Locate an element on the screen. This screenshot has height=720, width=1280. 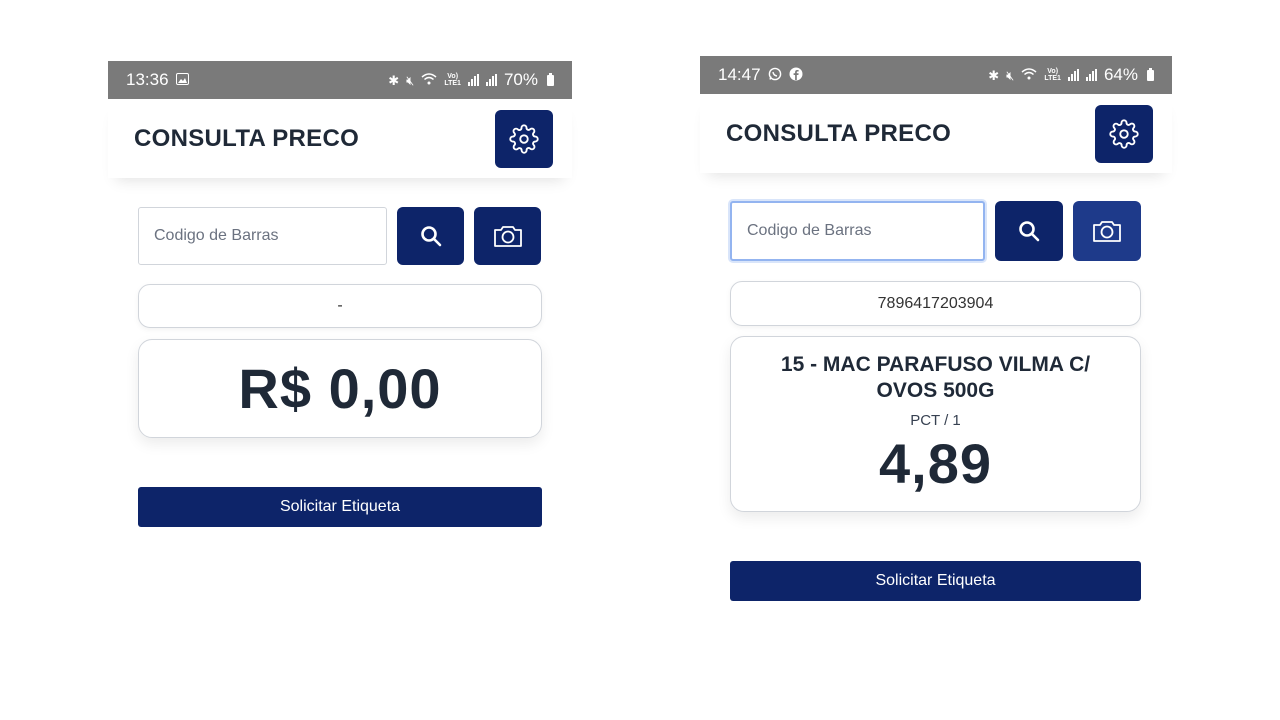
status-bar: 13:36 ✱ 🔇︎ Vo) LTE1 70% is located at coordinates (340, 80).